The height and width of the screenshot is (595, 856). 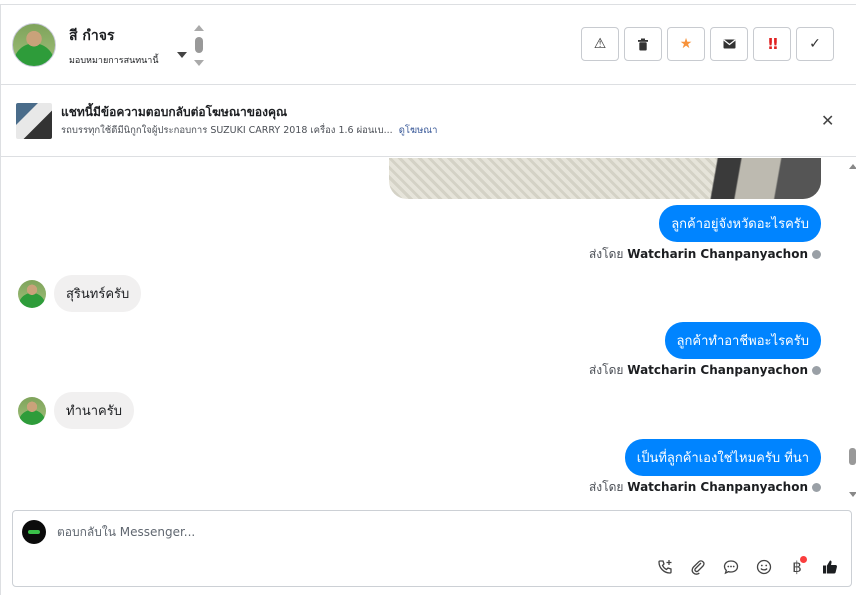 I want to click on conversation-header: สี กำจร มอบหมายการสนทนานี้ ⚠ ★ !! ✓, so click(x=428, y=45).